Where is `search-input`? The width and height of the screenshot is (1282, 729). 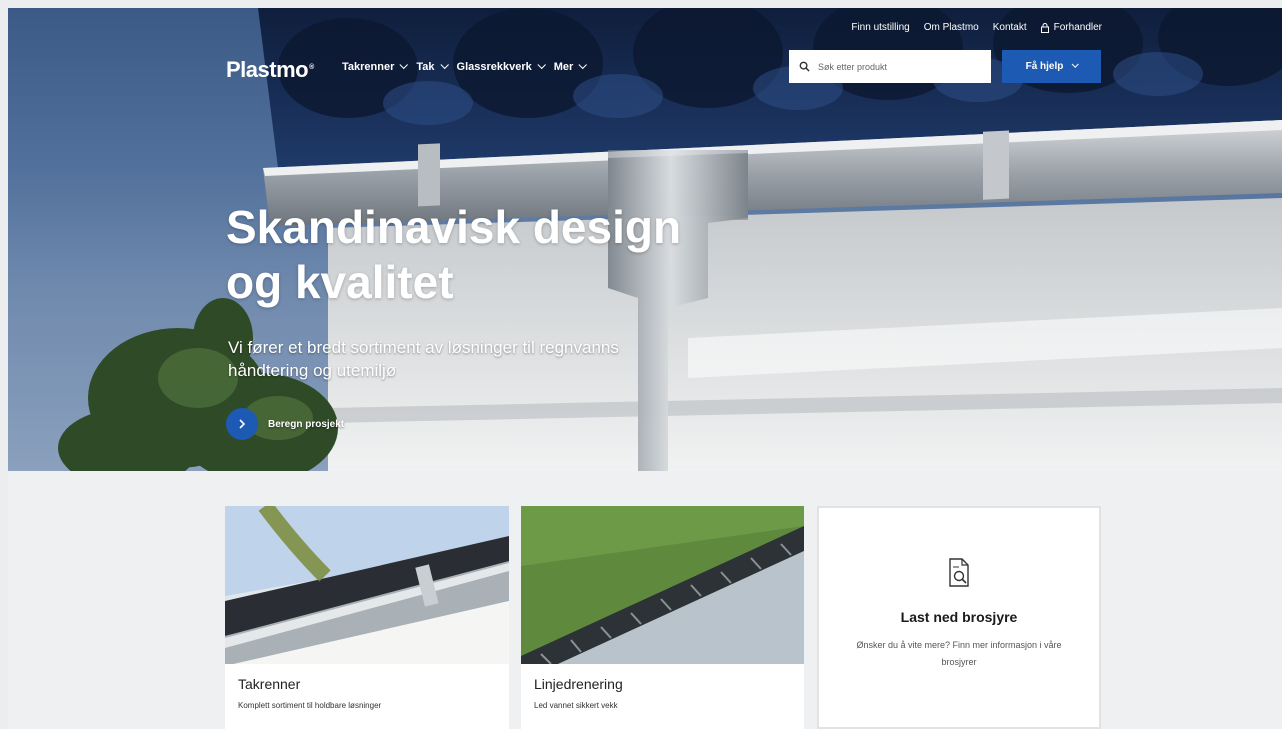
search-input is located at coordinates (898, 66).